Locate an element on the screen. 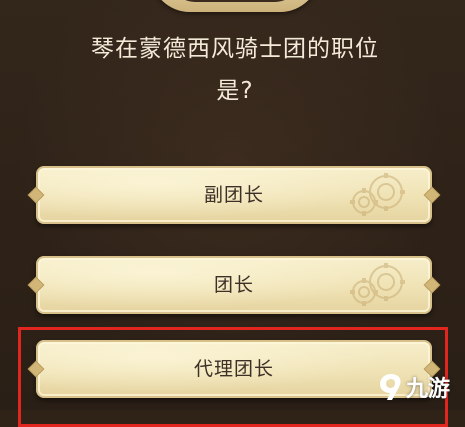 The image size is (465, 427). answer-option-1: 副团长 is located at coordinates (234, 195).